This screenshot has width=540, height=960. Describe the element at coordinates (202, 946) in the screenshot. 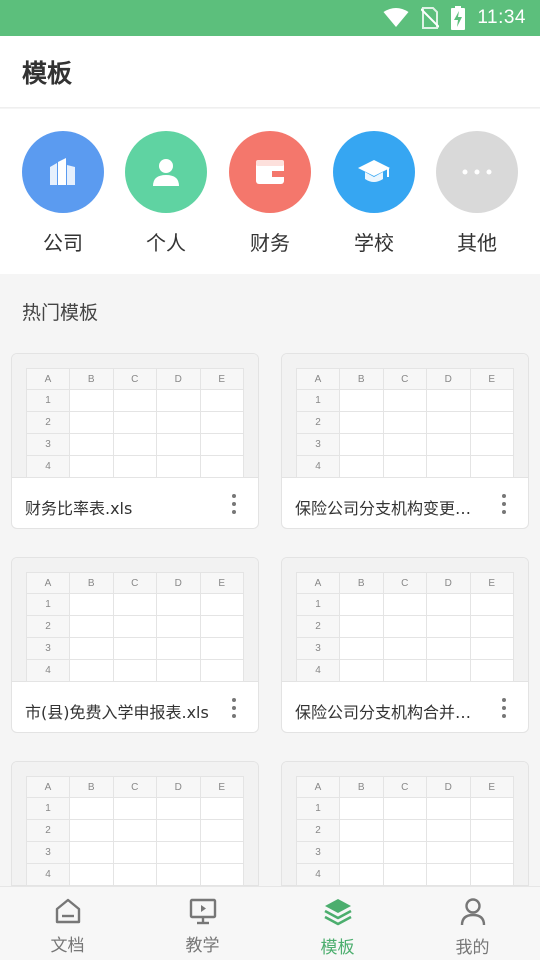

I see `nav-label: 教学` at that location.